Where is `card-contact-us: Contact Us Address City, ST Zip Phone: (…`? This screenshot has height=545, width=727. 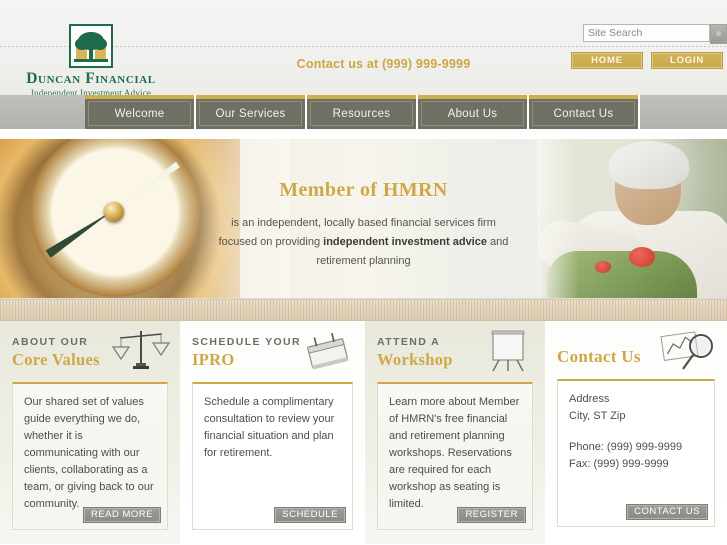
card-contact-us: Contact Us Address City, ST Zip Phone: (… is located at coordinates (636, 432).